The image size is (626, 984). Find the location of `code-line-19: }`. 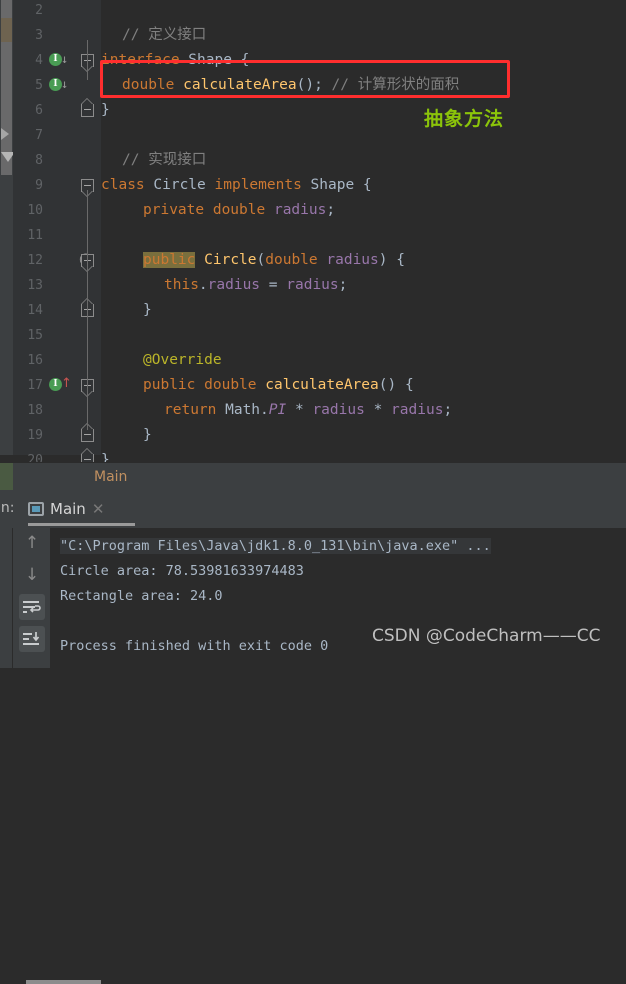

code-line-19: } is located at coordinates (147, 435).